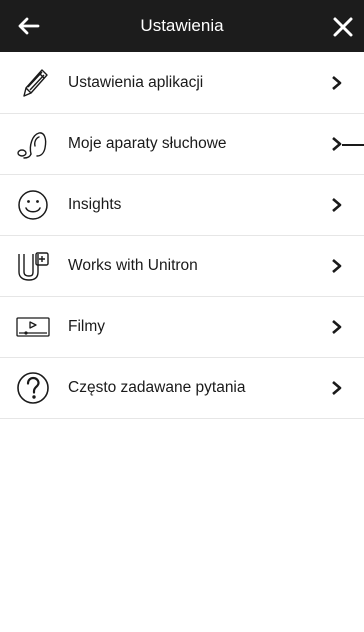 This screenshot has height=632, width=364. I want to click on menu-item-works-with-unitron: Works with Unitron, so click(182, 266).